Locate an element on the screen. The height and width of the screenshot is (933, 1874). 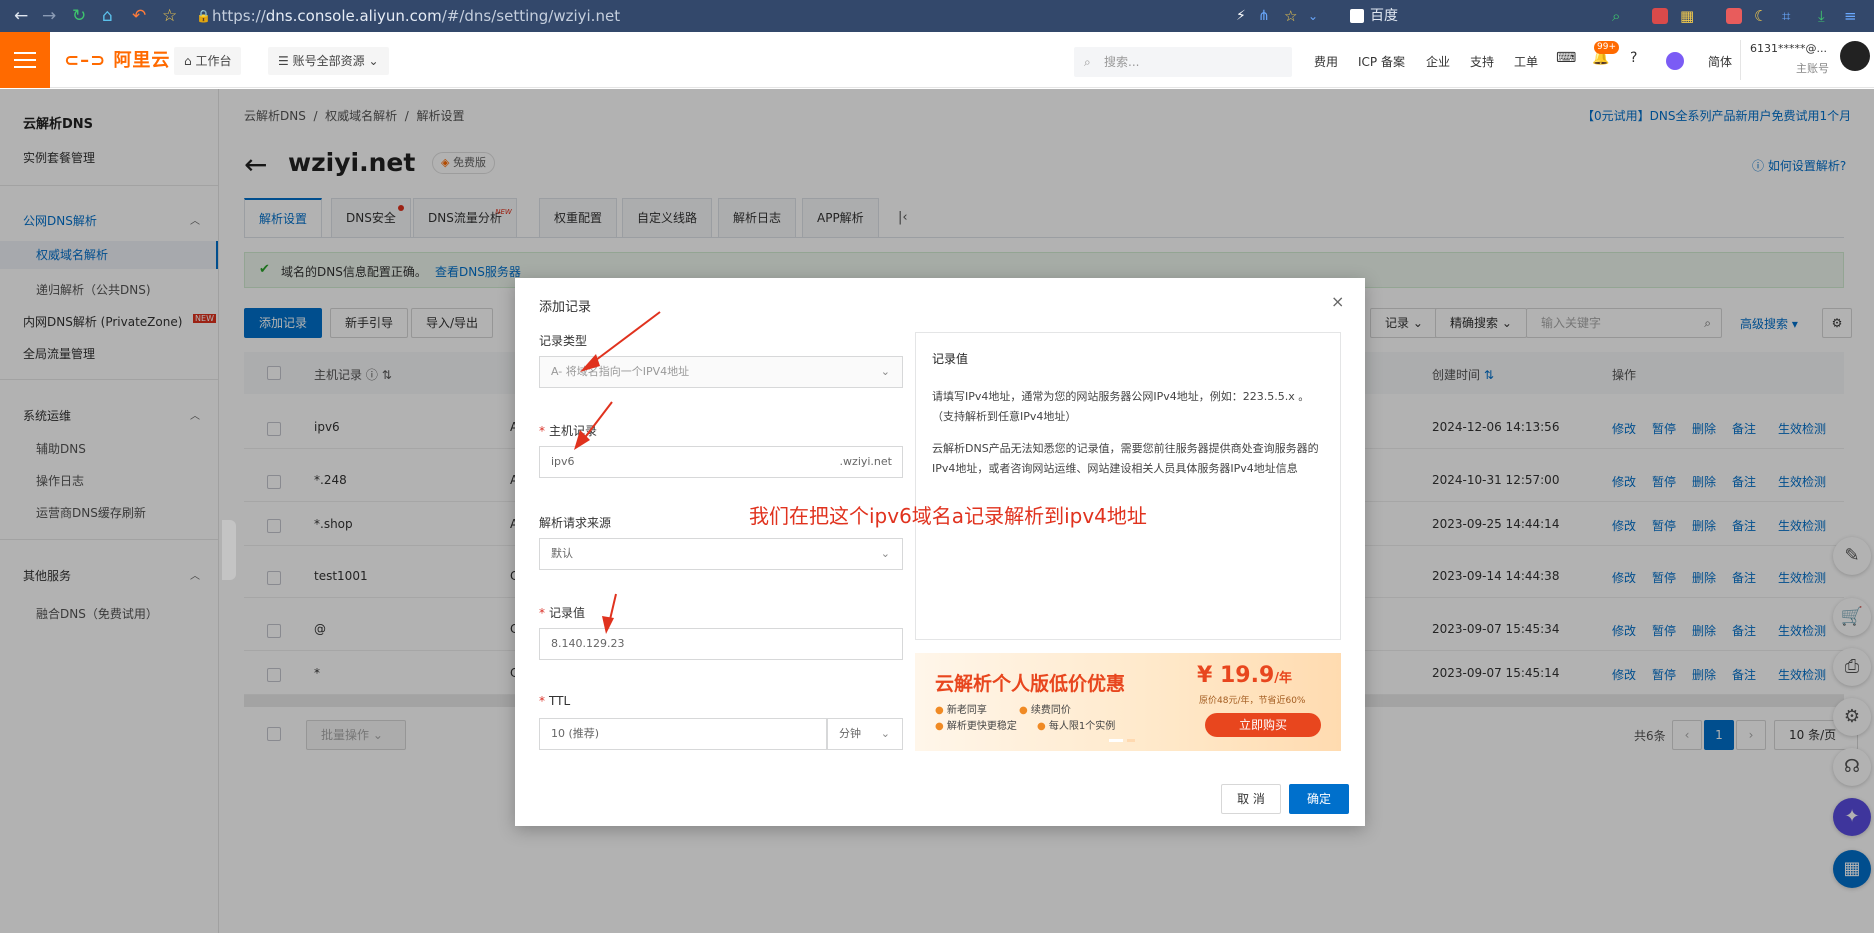
annotation-arrow is located at coordinates (624, 339).